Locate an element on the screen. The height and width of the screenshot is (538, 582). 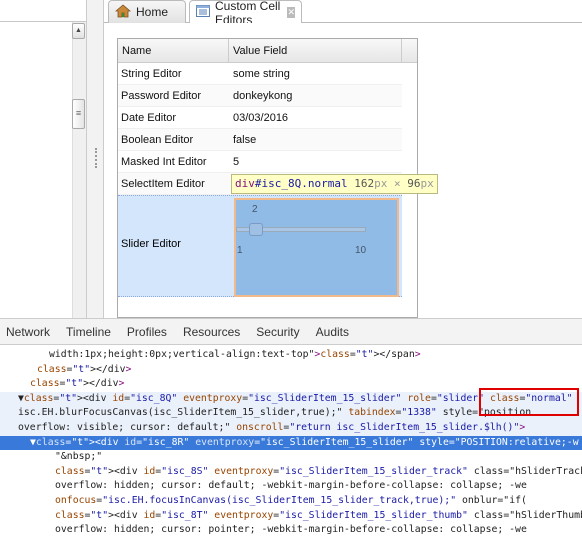
column-header-value: Value Field is located at coordinates (315, 51).